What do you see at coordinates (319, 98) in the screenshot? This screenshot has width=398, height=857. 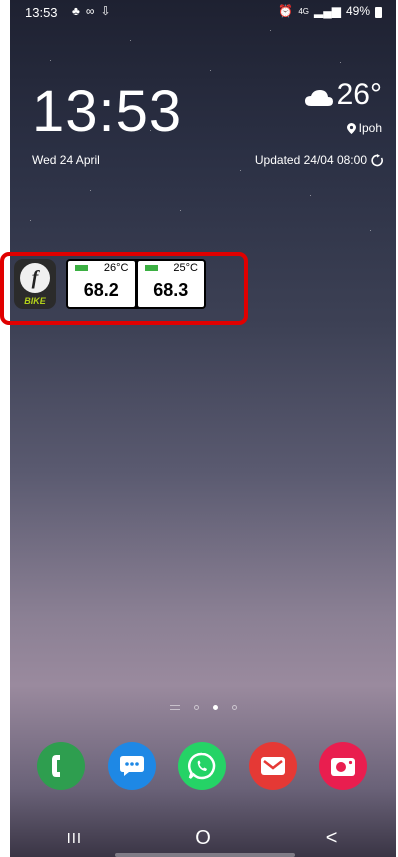 I see `cloud-icon` at bounding box center [319, 98].